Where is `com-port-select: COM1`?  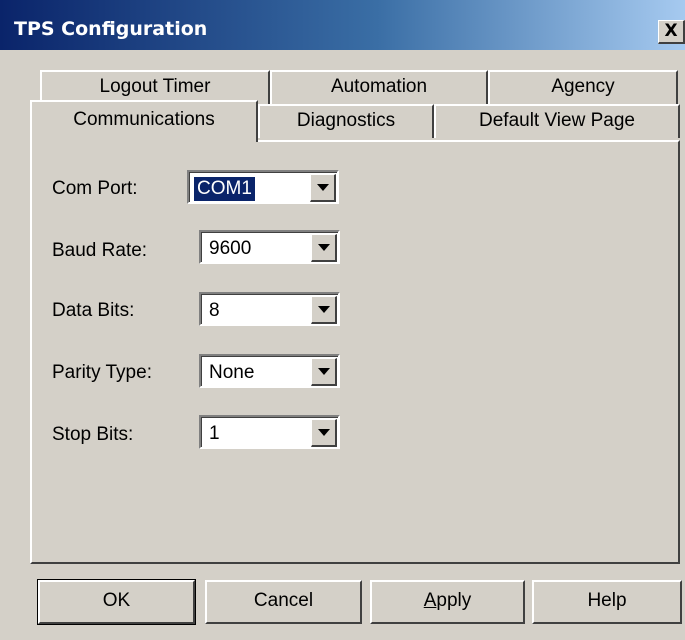 com-port-select: COM1 is located at coordinates (263, 187).